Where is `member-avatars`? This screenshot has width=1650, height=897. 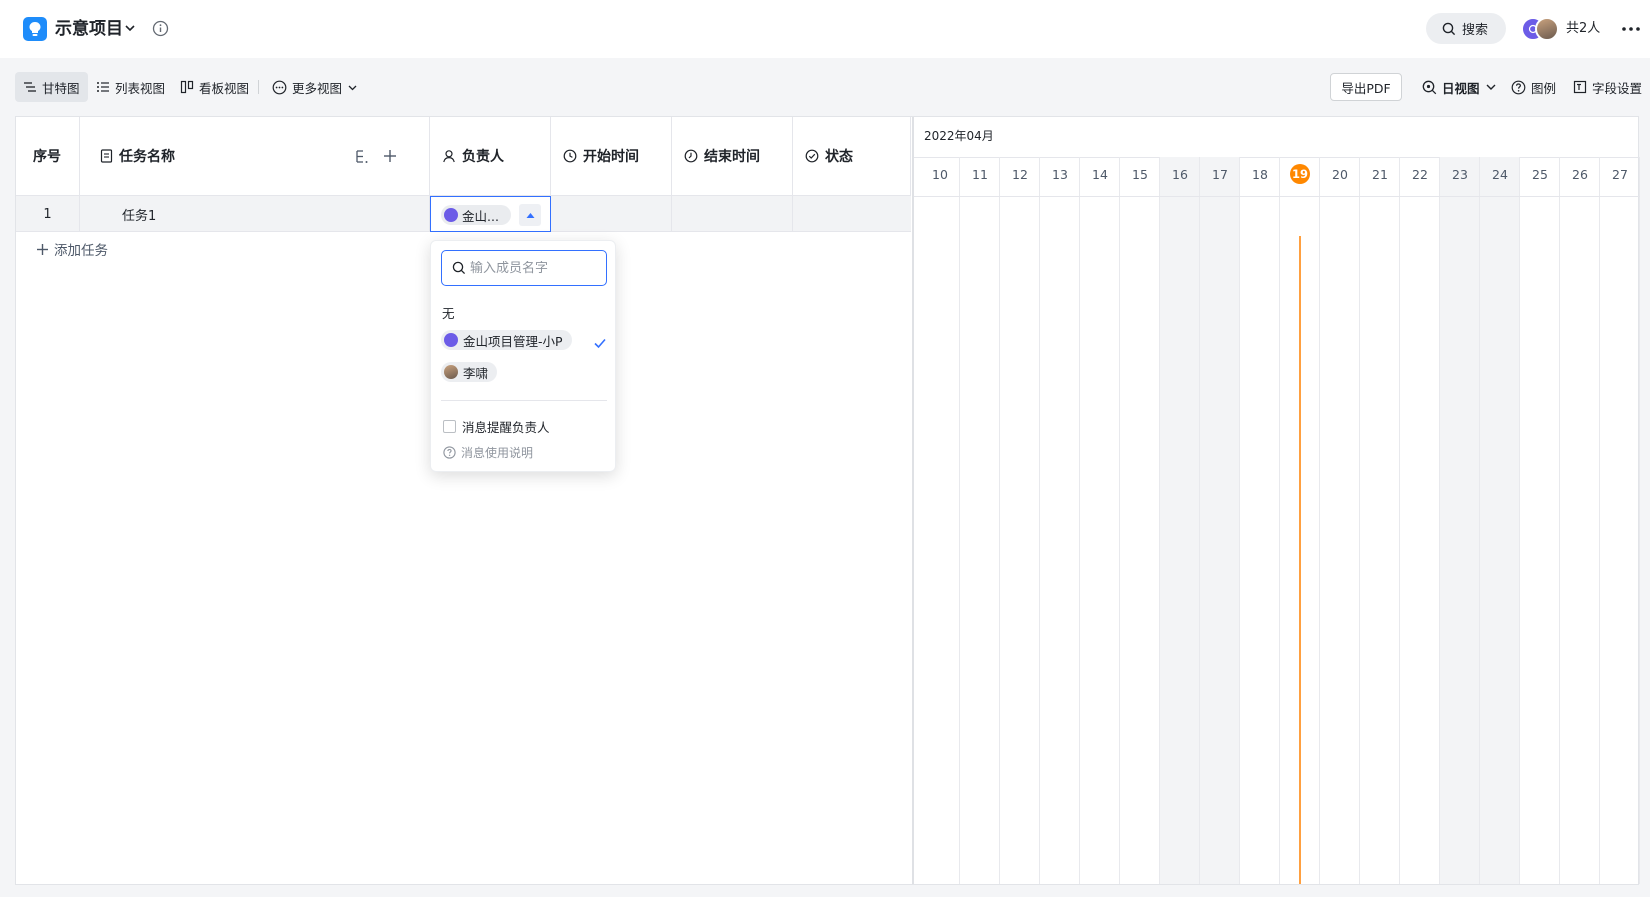 member-avatars is located at coordinates (1541, 29).